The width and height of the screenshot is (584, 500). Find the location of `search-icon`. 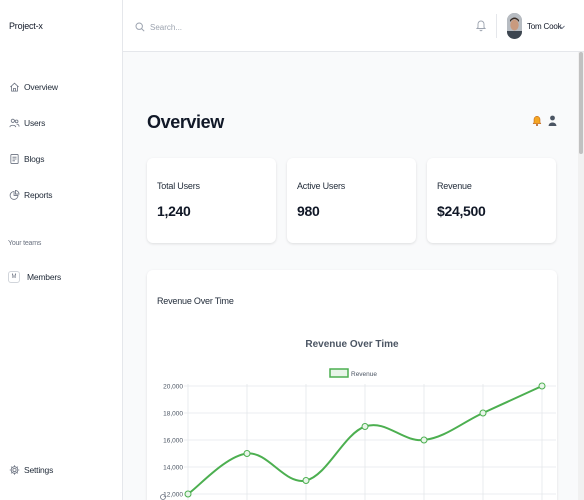

search-icon is located at coordinates (140, 27).